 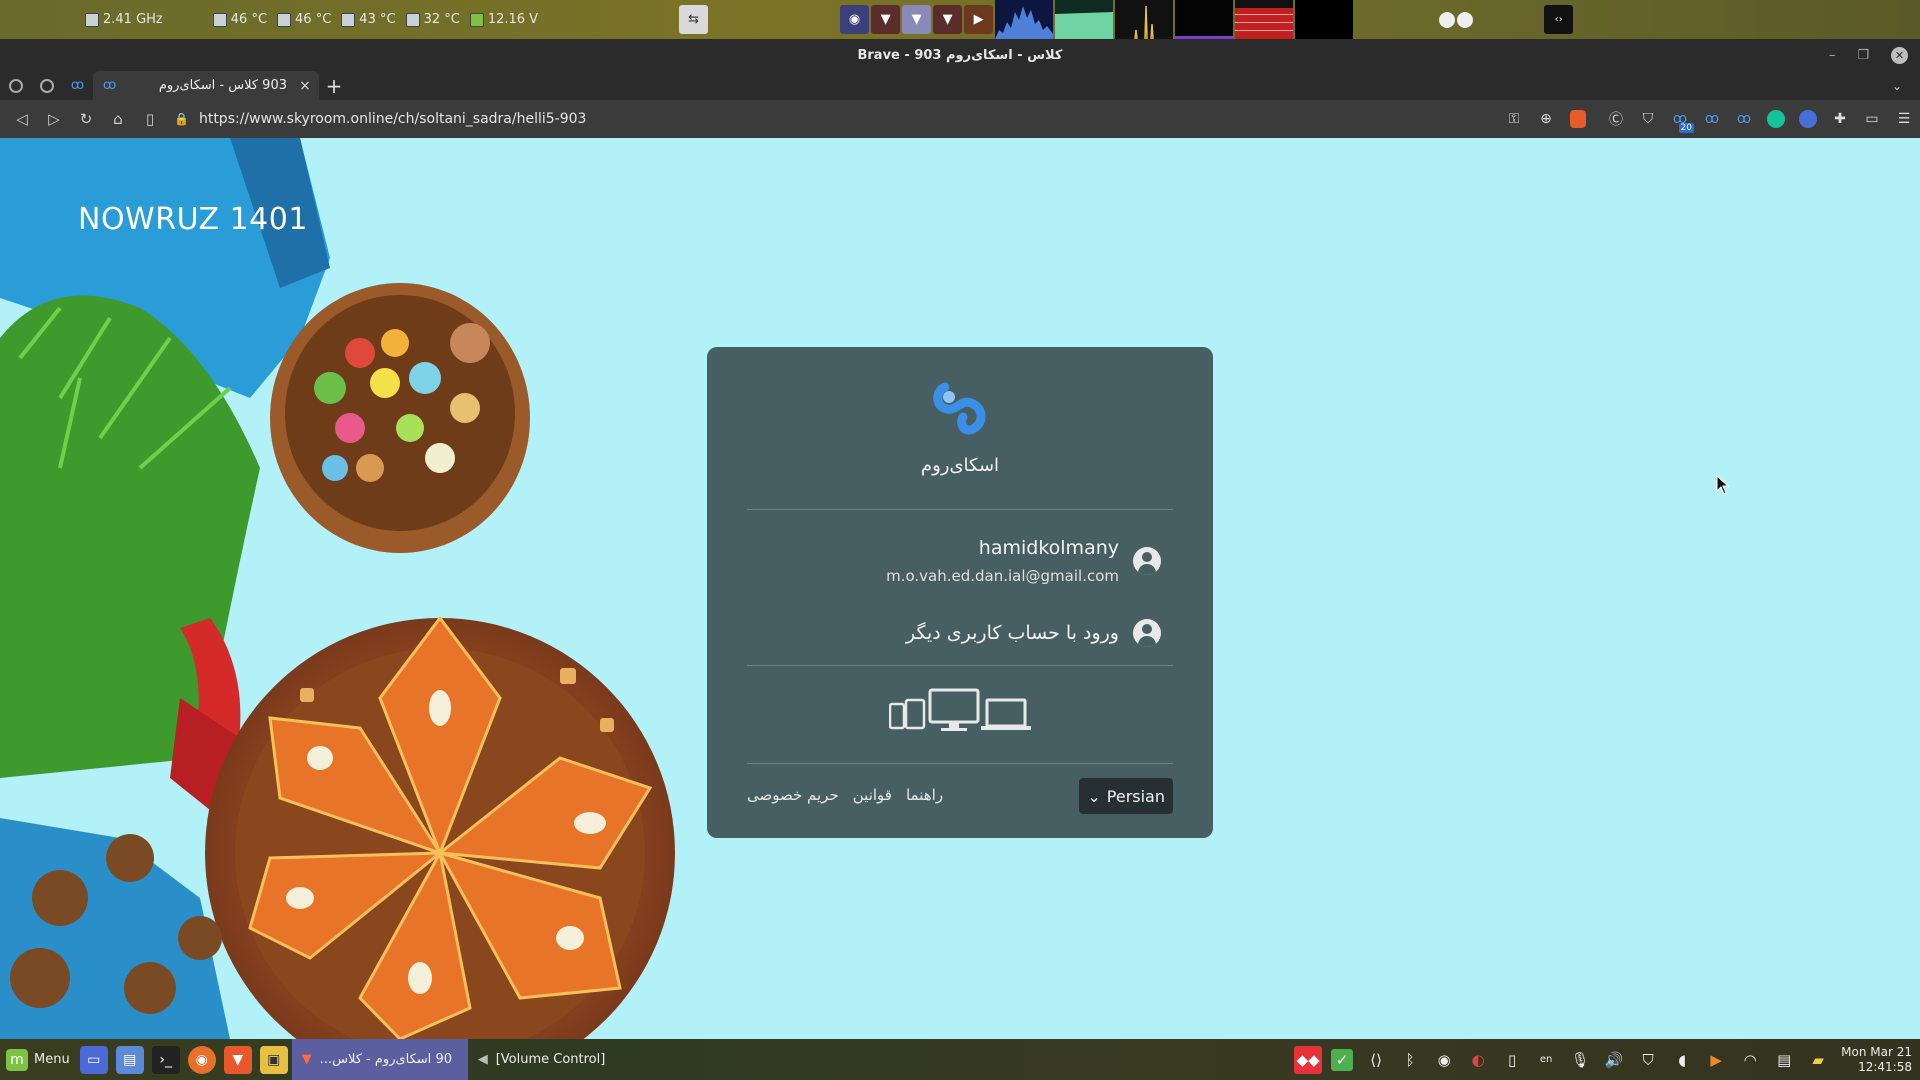 I want to click on globe-icon, so click(x=15, y=85).